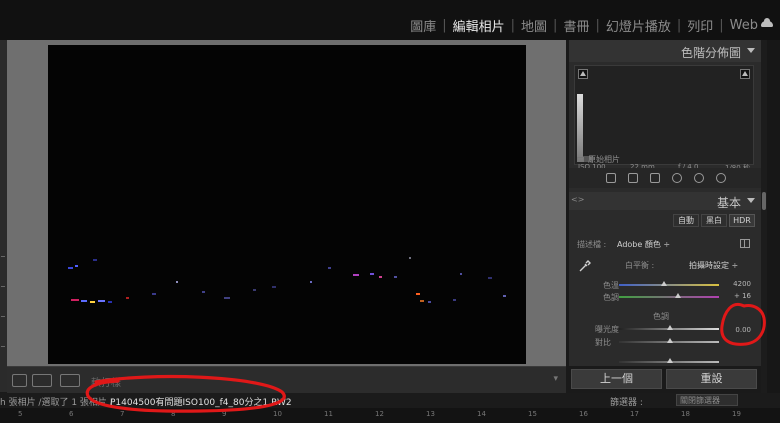  Describe the element at coordinates (106, 381) in the screenshot. I see `soft-proof-label: 軟打樣` at that location.